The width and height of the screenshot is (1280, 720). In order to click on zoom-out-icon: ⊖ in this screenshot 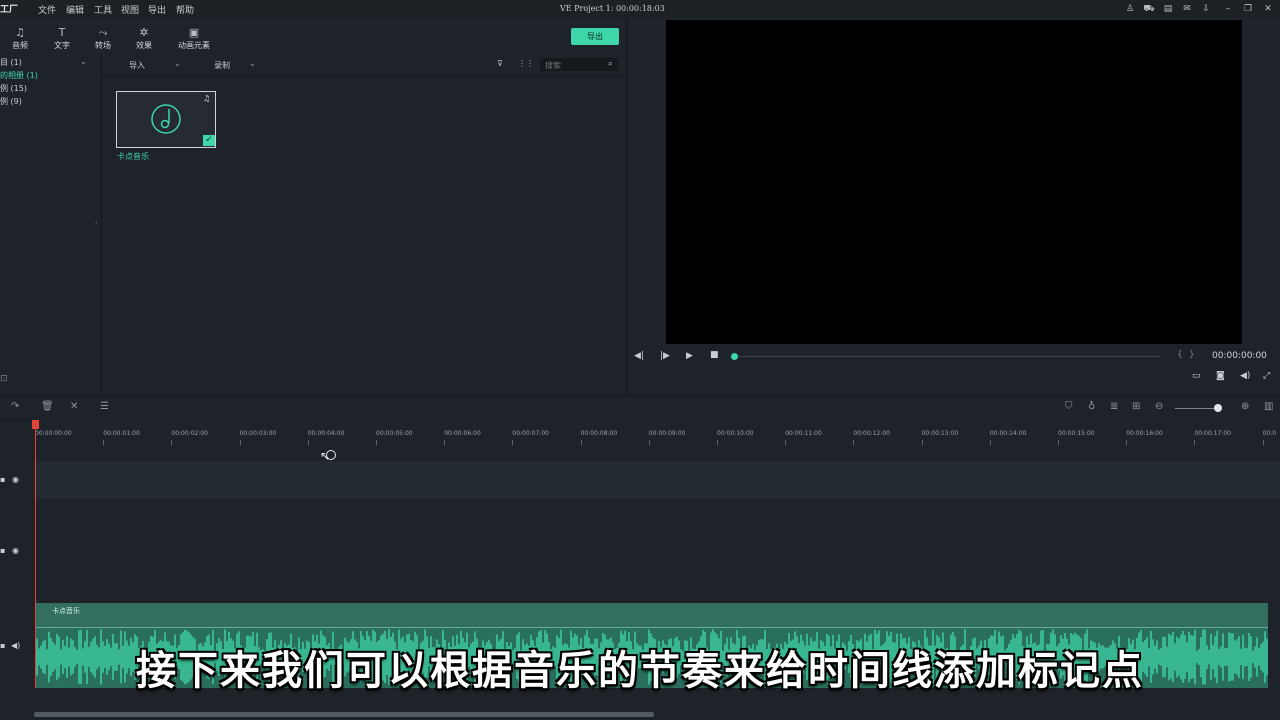, I will do `click(1159, 406)`.